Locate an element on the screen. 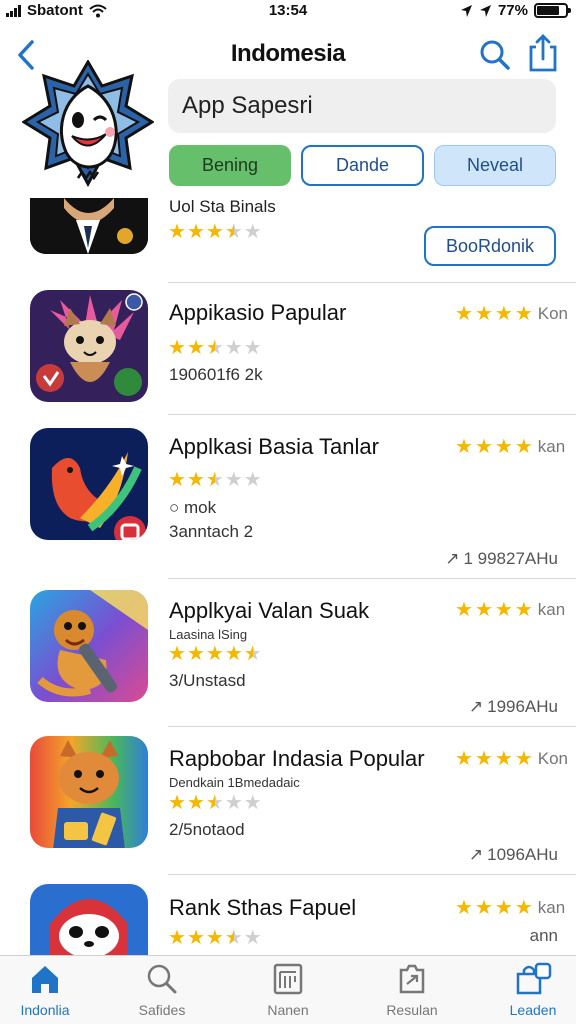 The height and width of the screenshot is (1024, 576). app-size: ↗ 1096AHu is located at coordinates (513, 854).